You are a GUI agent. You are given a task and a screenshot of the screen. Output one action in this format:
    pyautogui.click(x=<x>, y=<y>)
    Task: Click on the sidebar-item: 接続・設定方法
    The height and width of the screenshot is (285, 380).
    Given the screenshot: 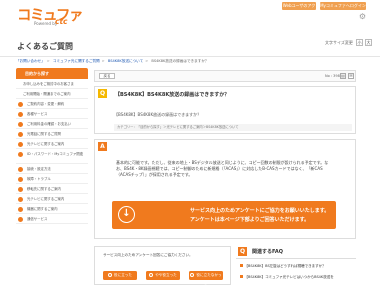 What is the action you would take?
    pyautogui.click(x=52, y=169)
    